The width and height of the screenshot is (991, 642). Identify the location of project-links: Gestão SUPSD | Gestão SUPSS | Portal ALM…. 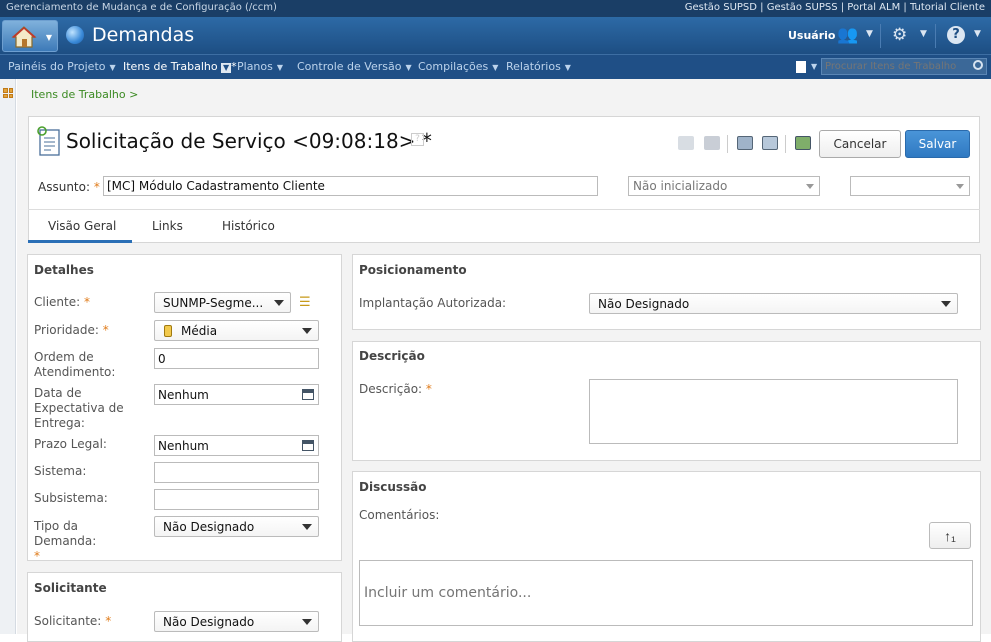
(835, 7).